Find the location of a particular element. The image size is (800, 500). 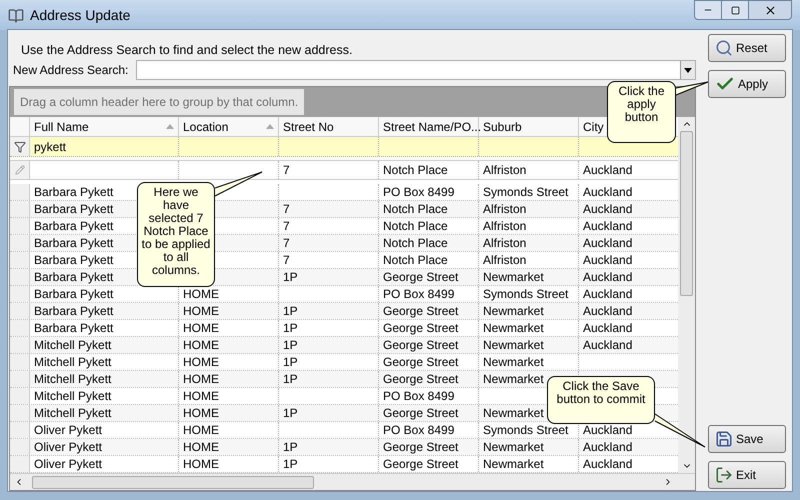

apply-button: Apply is located at coordinates (747, 84).